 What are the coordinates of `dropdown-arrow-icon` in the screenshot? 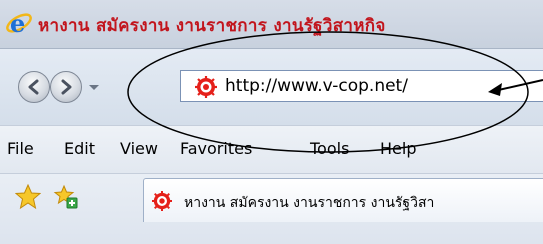 It's located at (94, 88).